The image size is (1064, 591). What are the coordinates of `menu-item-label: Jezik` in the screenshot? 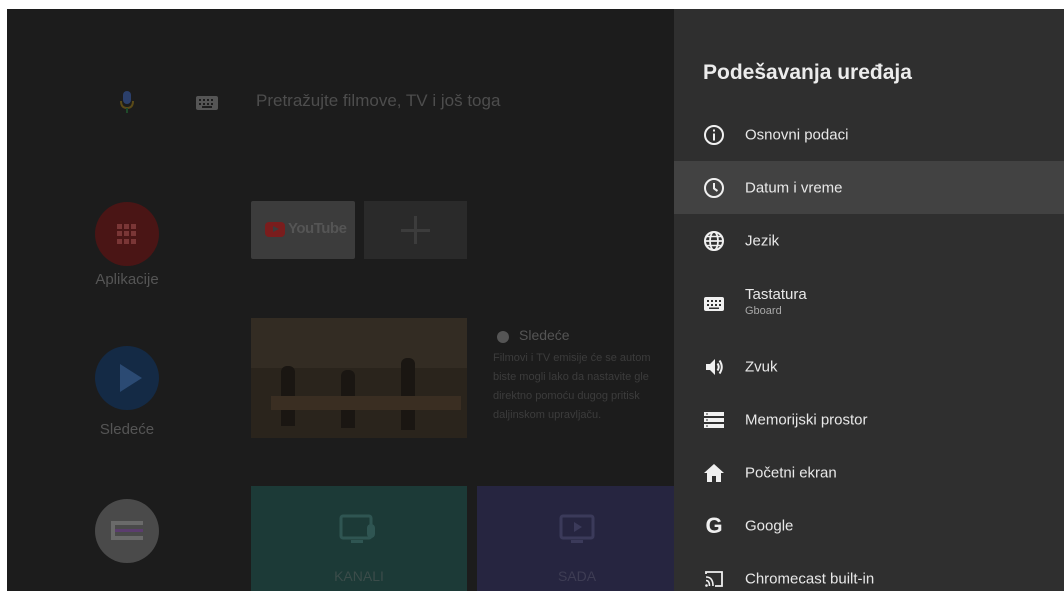 It's located at (762, 240).